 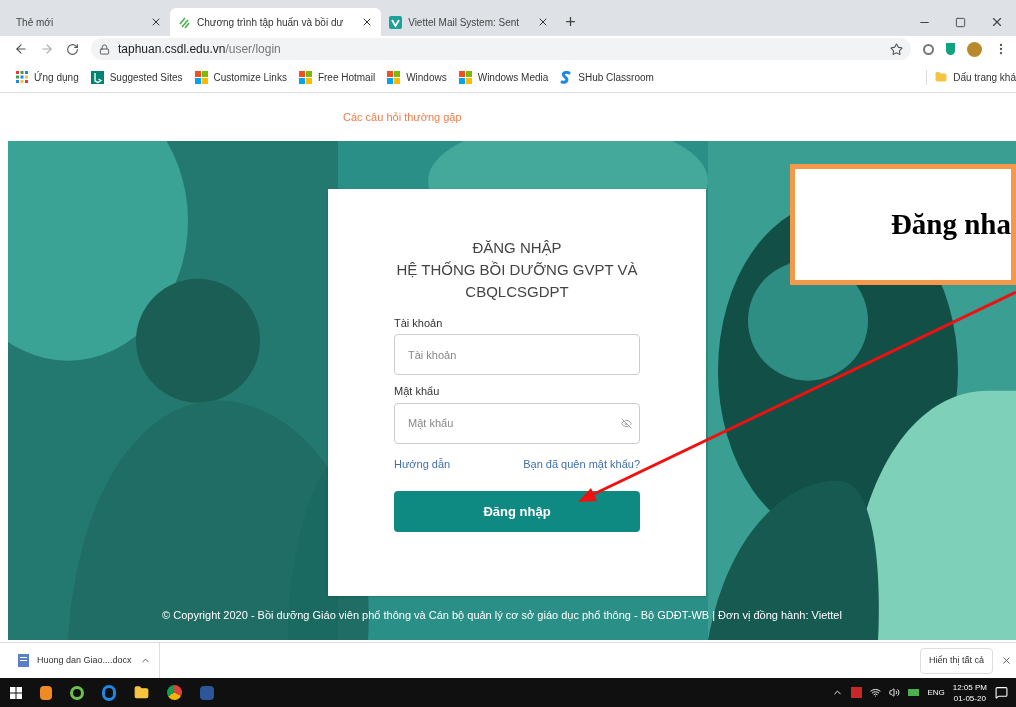 What do you see at coordinates (566, 77) in the screenshot?
I see `swirl-icon` at bounding box center [566, 77].